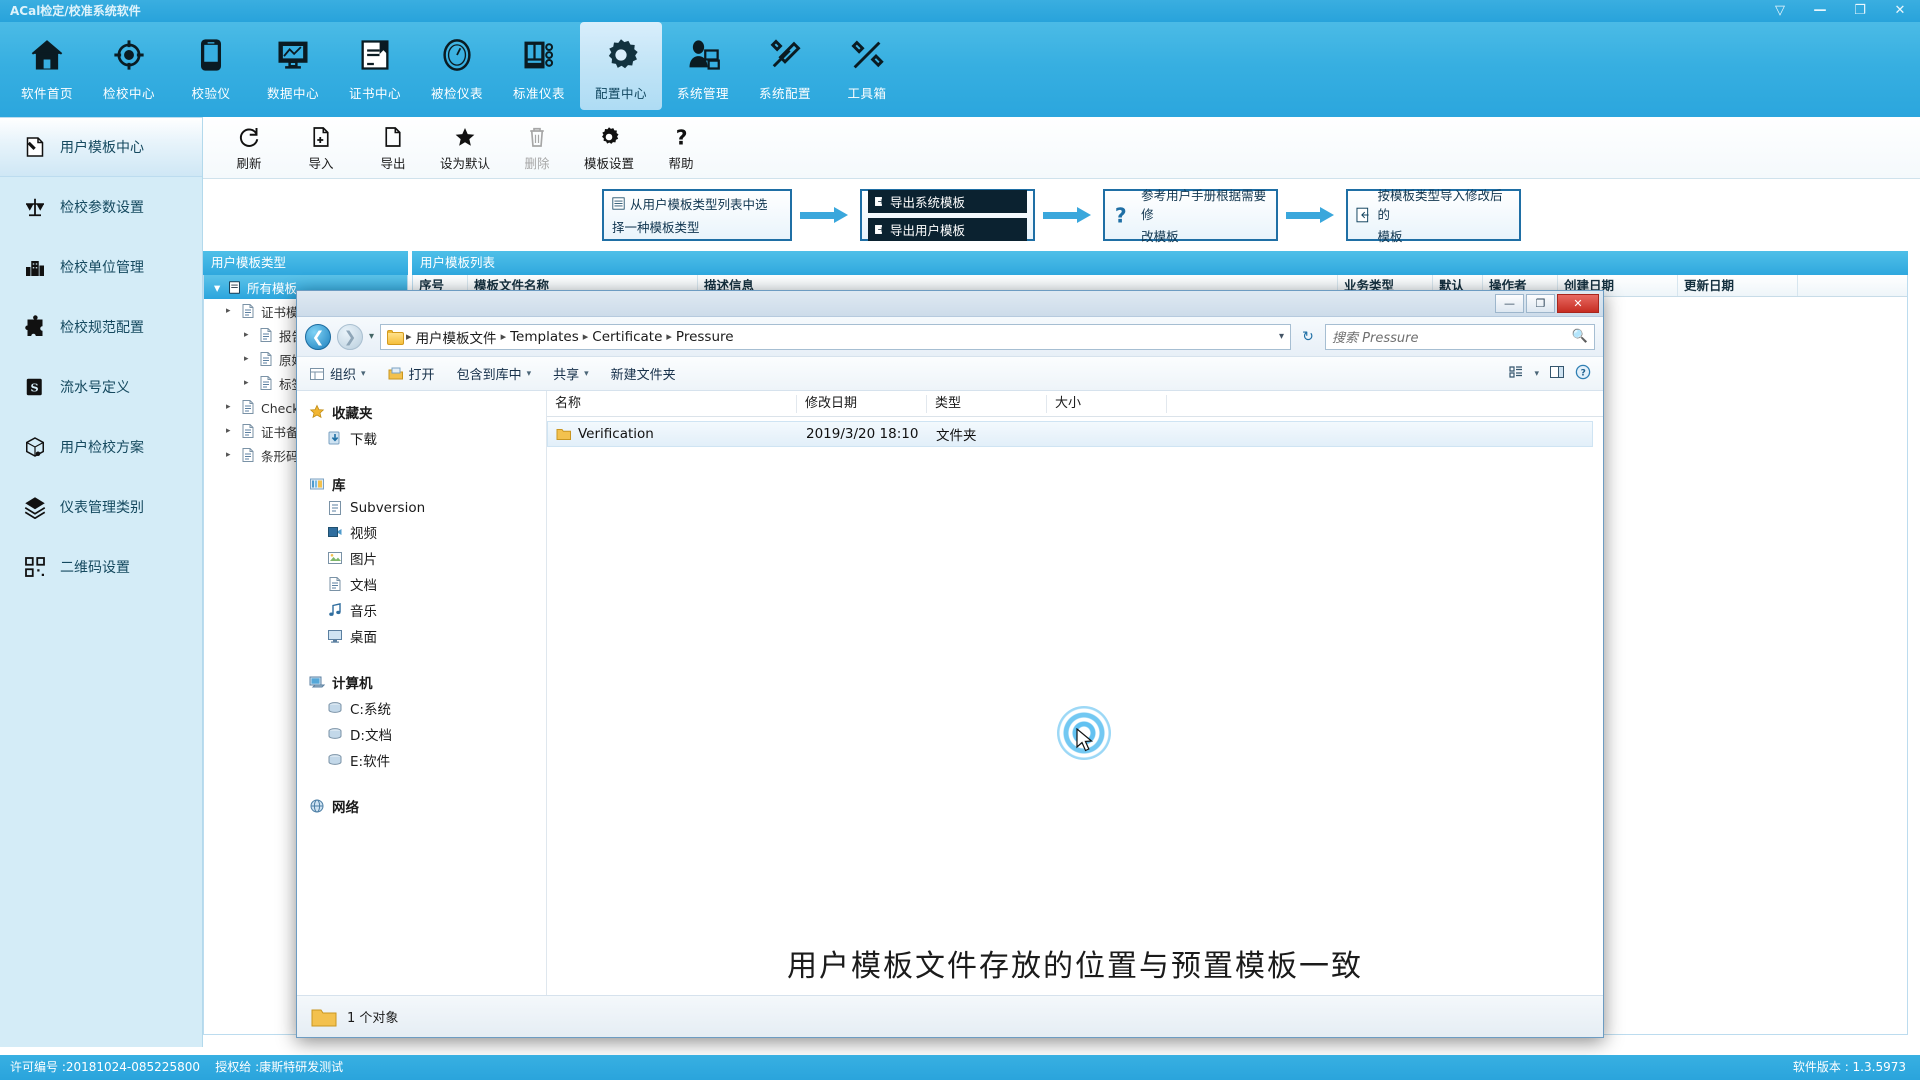 The height and width of the screenshot is (1080, 1920). I want to click on ribbon-item-10: 工具箱, so click(867, 66).